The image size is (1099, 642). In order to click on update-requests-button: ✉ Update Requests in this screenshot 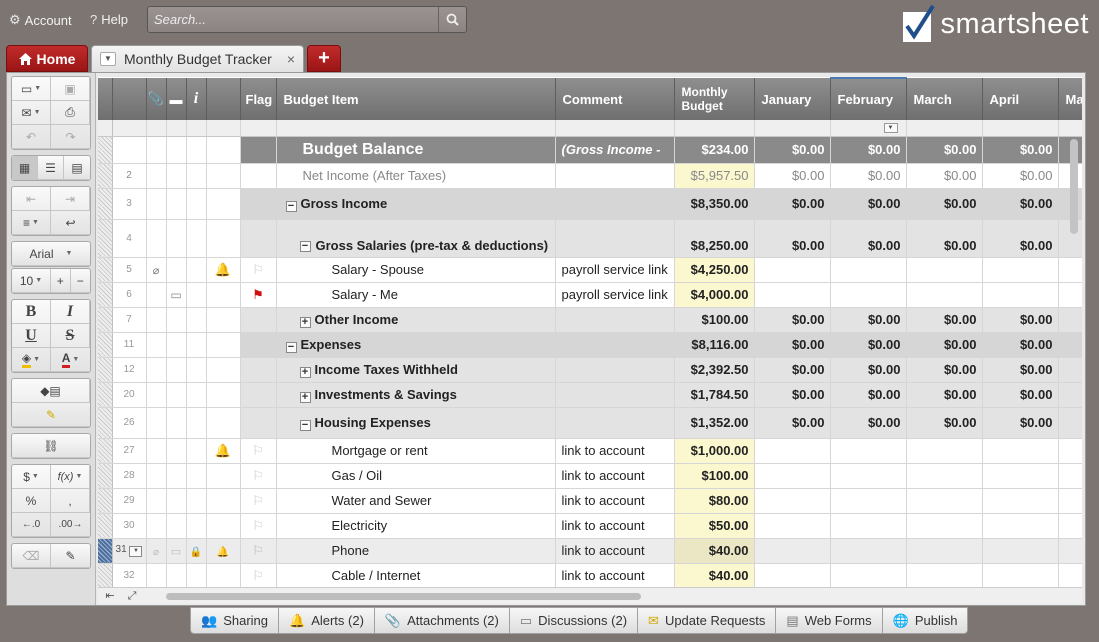, I will do `click(707, 620)`.